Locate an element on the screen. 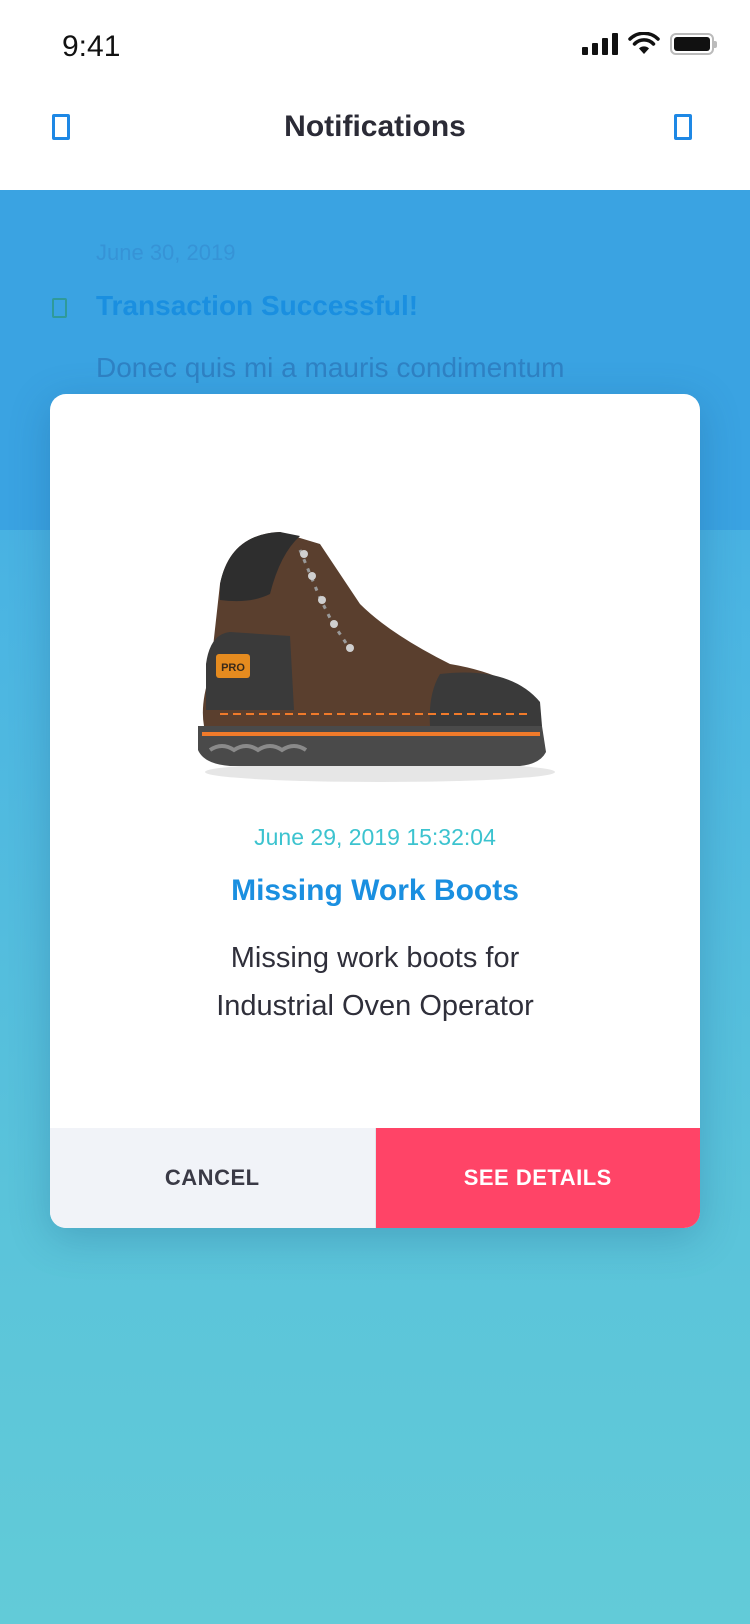 The width and height of the screenshot is (750, 1624). wifi-icon is located at coordinates (644, 43).